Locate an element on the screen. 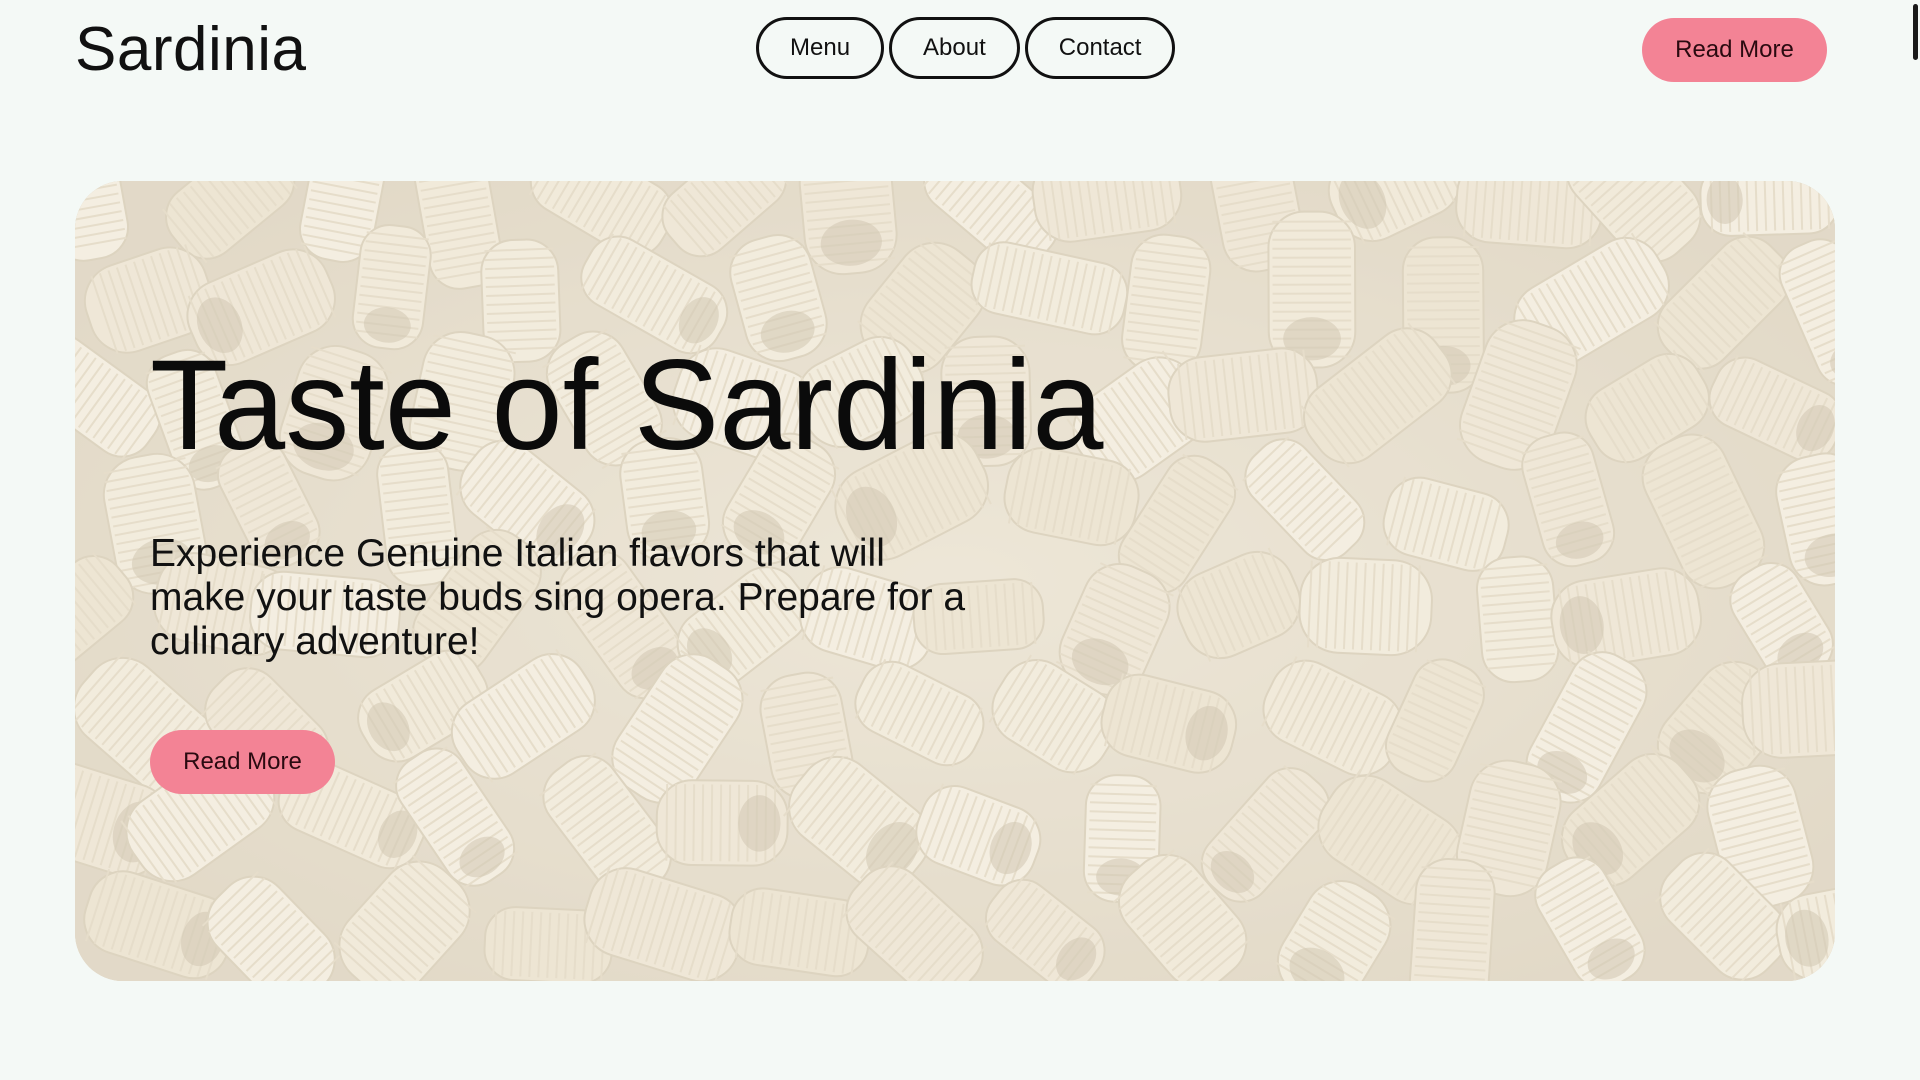 The width and height of the screenshot is (1920, 1080). hero-read-more-button: Read More is located at coordinates (242, 762).